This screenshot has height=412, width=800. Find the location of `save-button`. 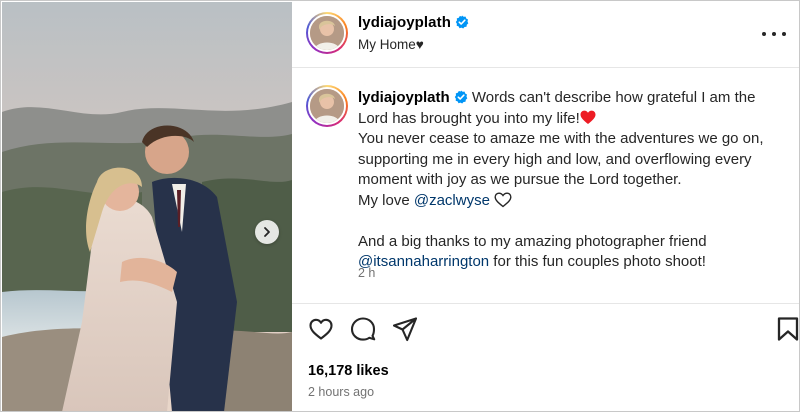

save-button is located at coordinates (787, 330).